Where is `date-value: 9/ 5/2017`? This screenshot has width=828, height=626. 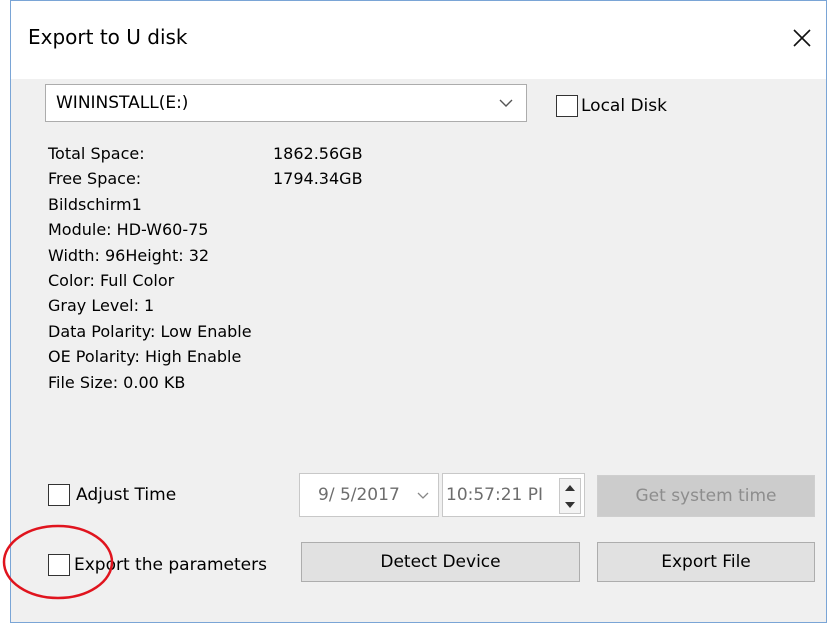
date-value: 9/ 5/2017 is located at coordinates (359, 495).